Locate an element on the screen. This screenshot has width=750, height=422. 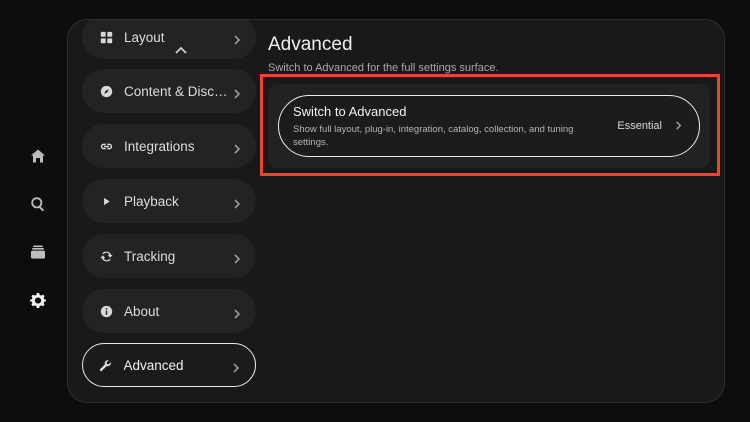
gear-icon is located at coordinates (38, 300).